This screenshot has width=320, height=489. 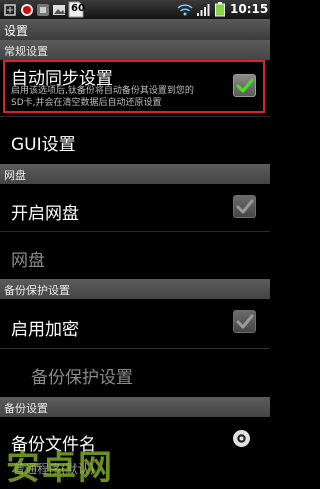 What do you see at coordinates (15, 175) in the screenshot?
I see `section-header-label: 网盘` at bounding box center [15, 175].